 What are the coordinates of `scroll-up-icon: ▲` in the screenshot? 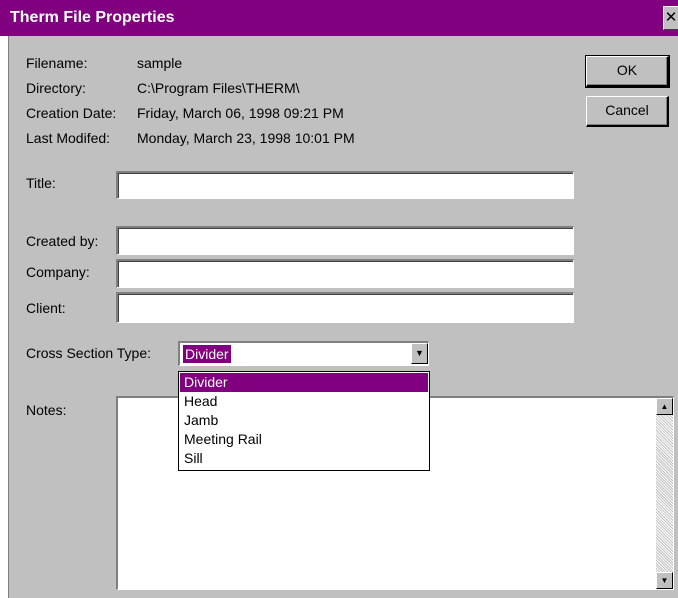 It's located at (664, 406).